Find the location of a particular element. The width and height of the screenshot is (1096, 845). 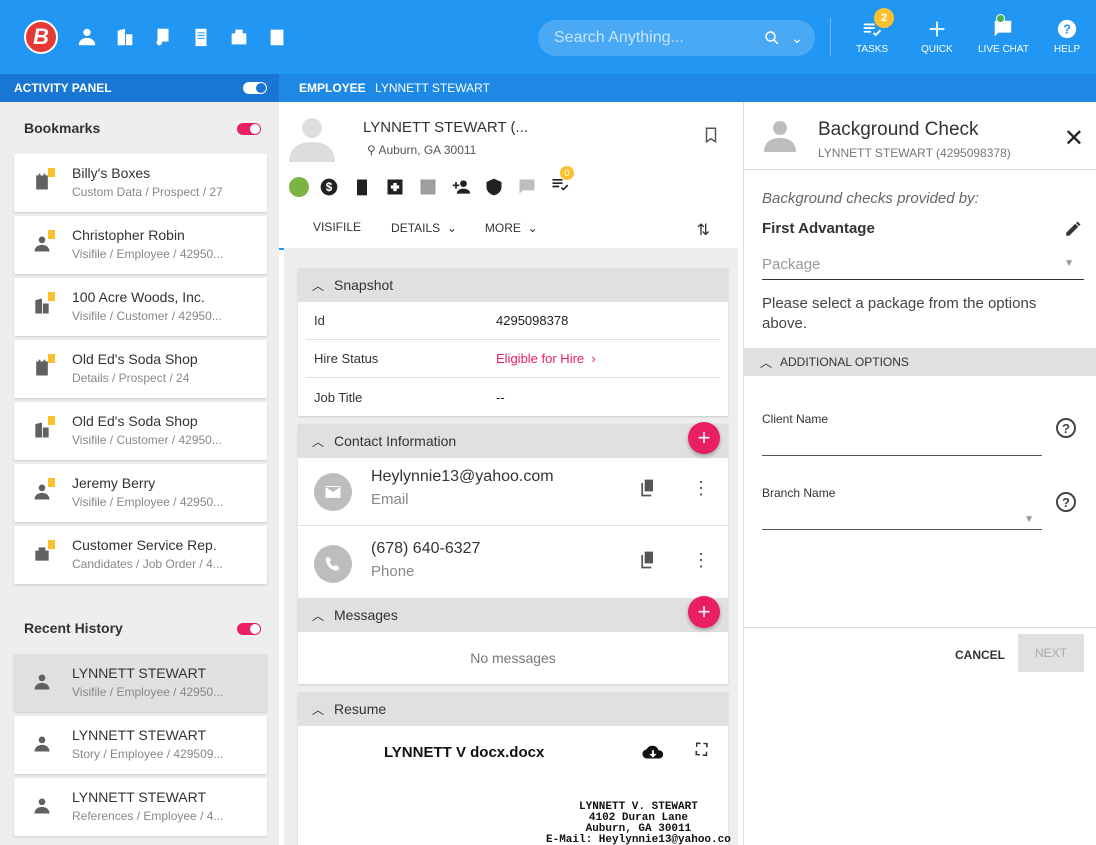

provider-name: First Advantage is located at coordinates (818, 228).